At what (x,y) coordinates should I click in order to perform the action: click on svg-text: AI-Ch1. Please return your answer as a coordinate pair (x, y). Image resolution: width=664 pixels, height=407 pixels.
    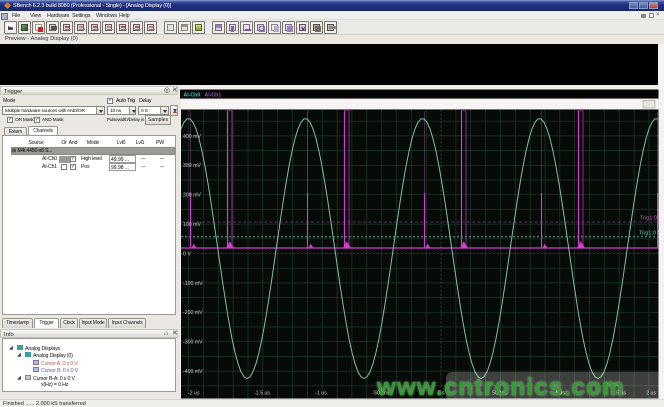
    Looking at the image, I should click on (213, 96).